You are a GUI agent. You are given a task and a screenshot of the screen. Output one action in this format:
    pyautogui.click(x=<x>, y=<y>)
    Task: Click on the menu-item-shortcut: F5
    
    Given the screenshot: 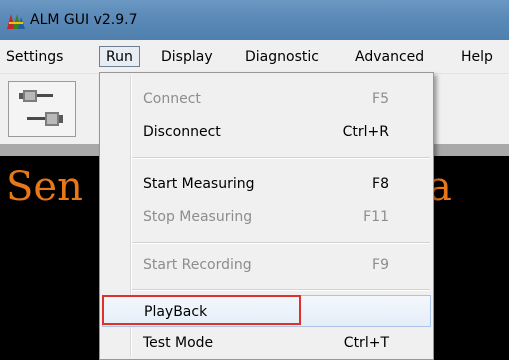 What is the action you would take?
    pyautogui.click(x=380, y=99)
    